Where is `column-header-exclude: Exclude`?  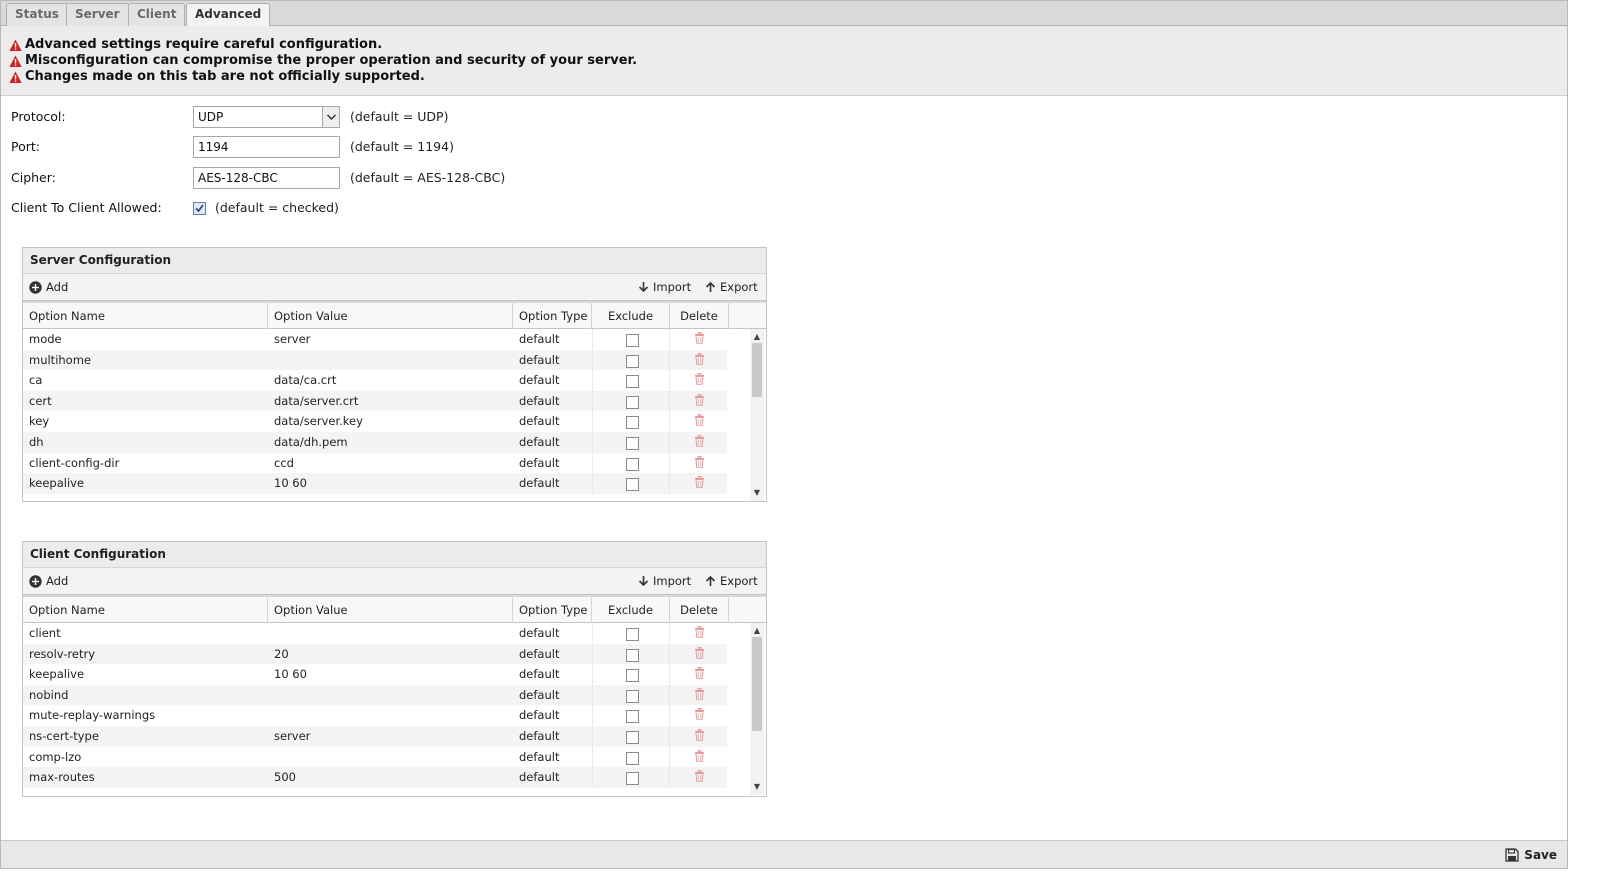
column-header-exclude: Exclude is located at coordinates (631, 610).